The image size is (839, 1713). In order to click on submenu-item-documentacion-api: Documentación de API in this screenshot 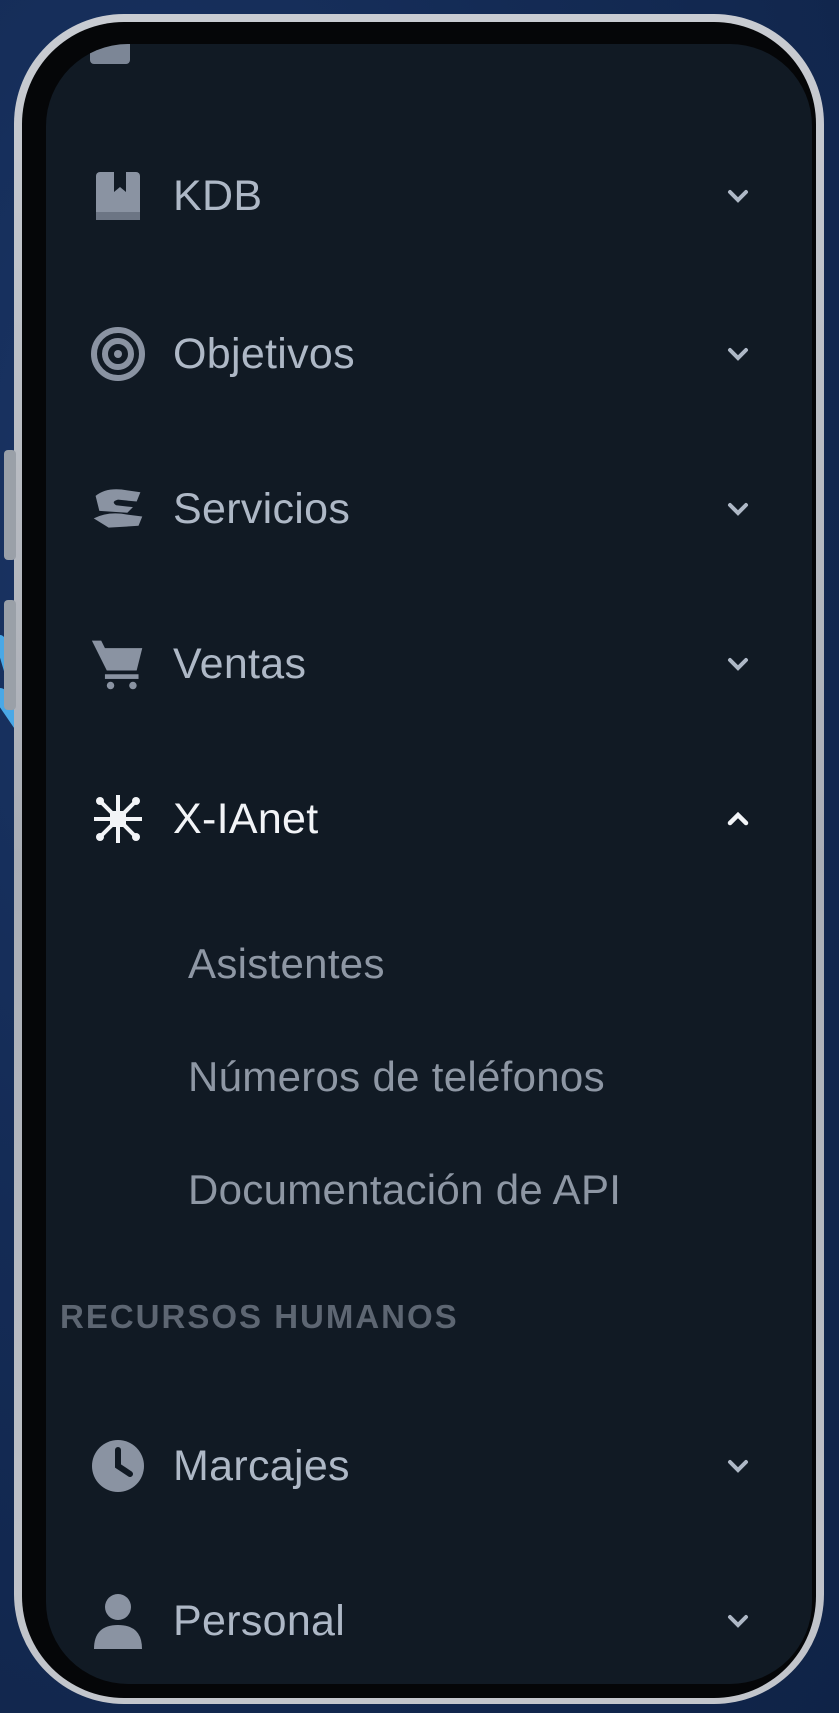, I will do `click(404, 1190)`.